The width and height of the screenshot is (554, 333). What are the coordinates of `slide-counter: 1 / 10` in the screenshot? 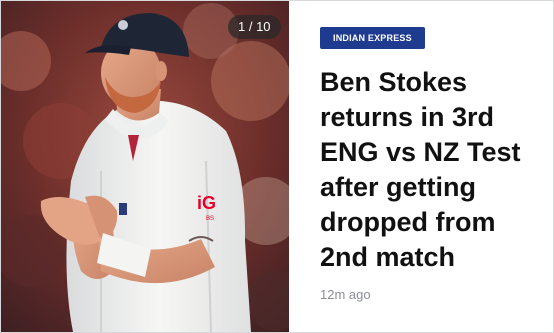 It's located at (254, 27).